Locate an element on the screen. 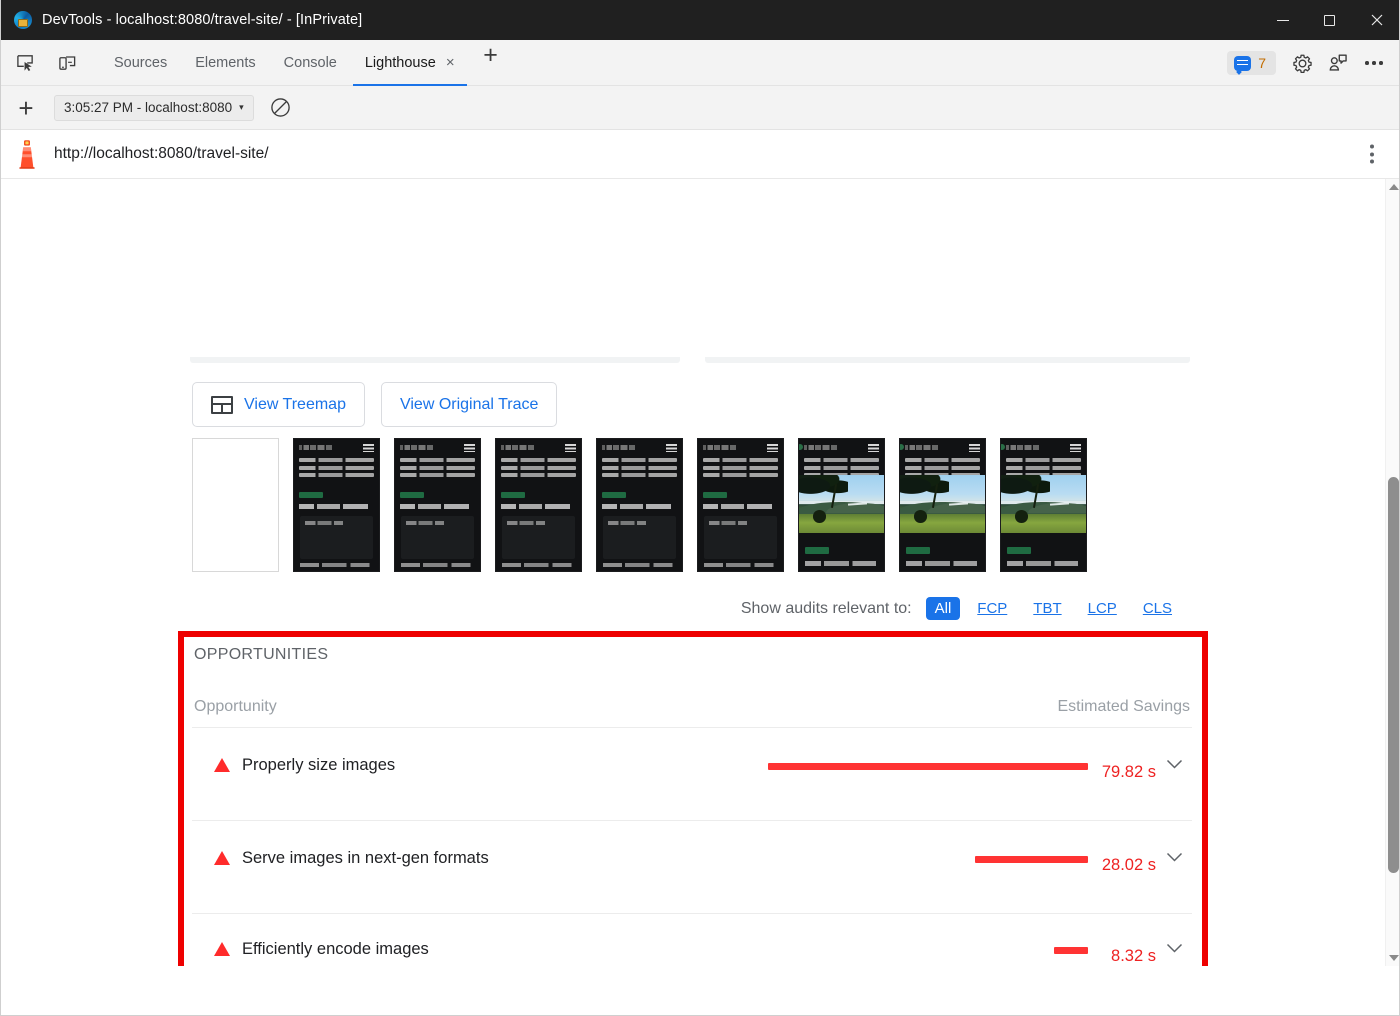  audit-filter-lcp: LCP is located at coordinates (1102, 608).